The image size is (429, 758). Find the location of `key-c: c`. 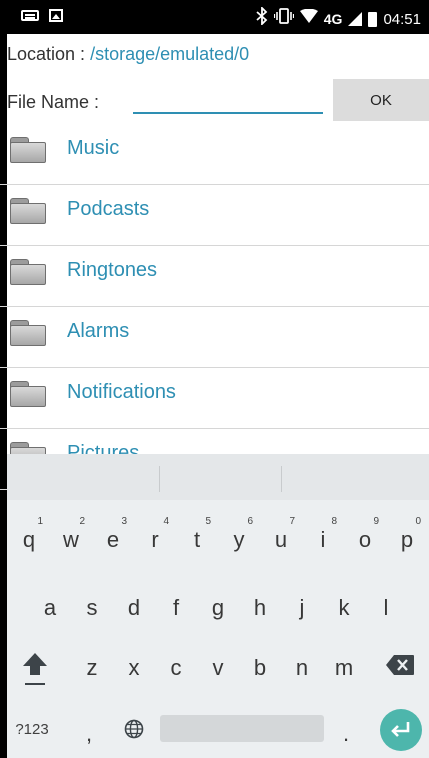

key-c: c is located at coordinates (176, 668).